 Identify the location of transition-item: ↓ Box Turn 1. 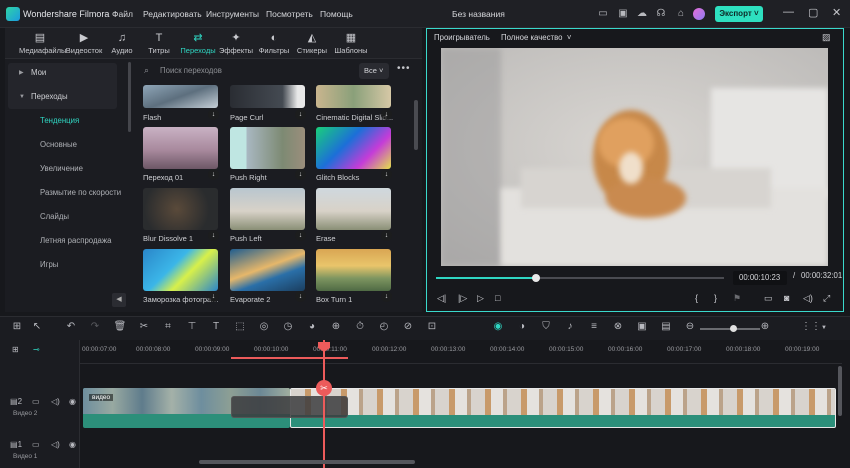
(355, 276).